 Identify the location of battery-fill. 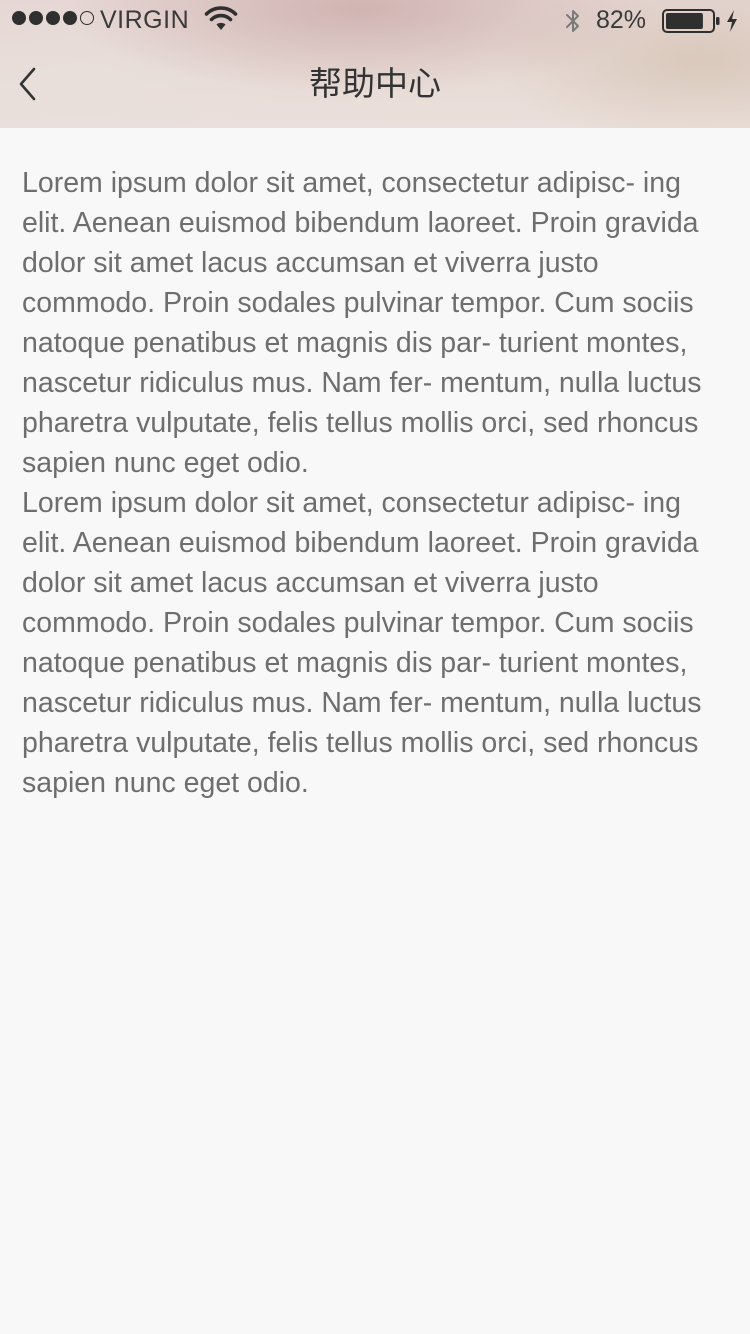
(684, 21).